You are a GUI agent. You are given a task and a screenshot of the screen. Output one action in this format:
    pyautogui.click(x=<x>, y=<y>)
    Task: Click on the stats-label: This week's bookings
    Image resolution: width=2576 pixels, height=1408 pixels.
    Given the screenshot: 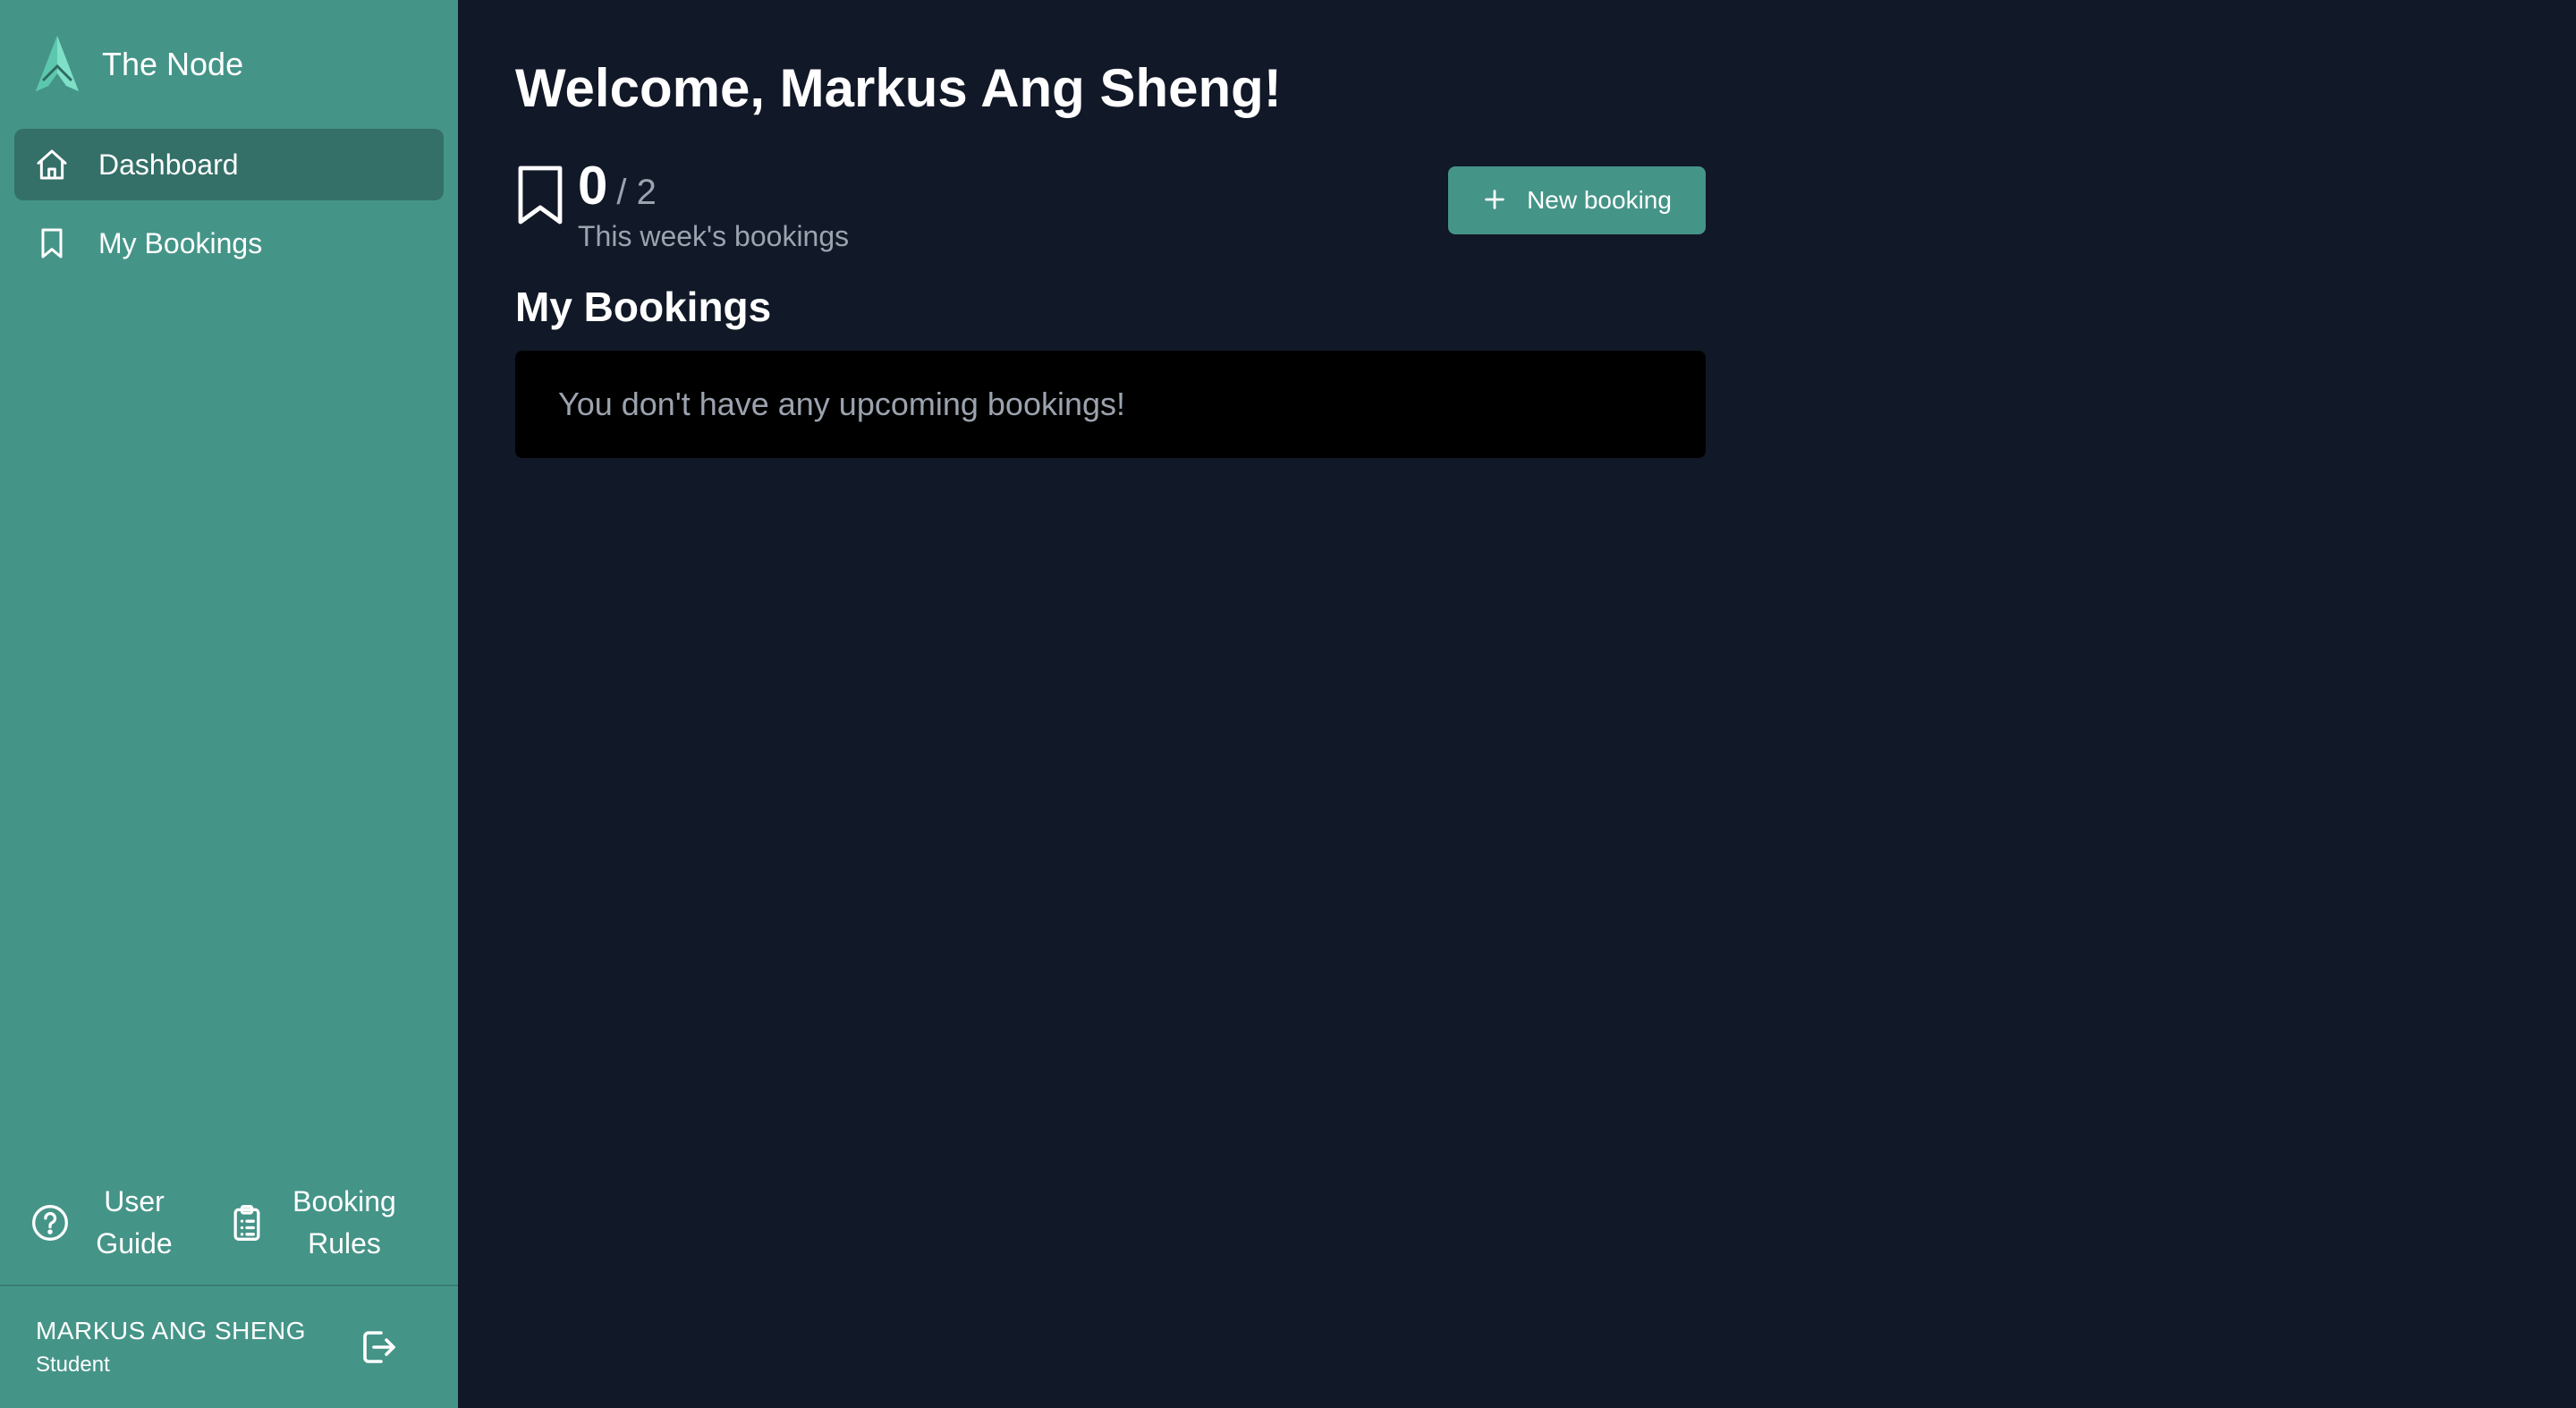 What is the action you would take?
    pyautogui.click(x=714, y=236)
    